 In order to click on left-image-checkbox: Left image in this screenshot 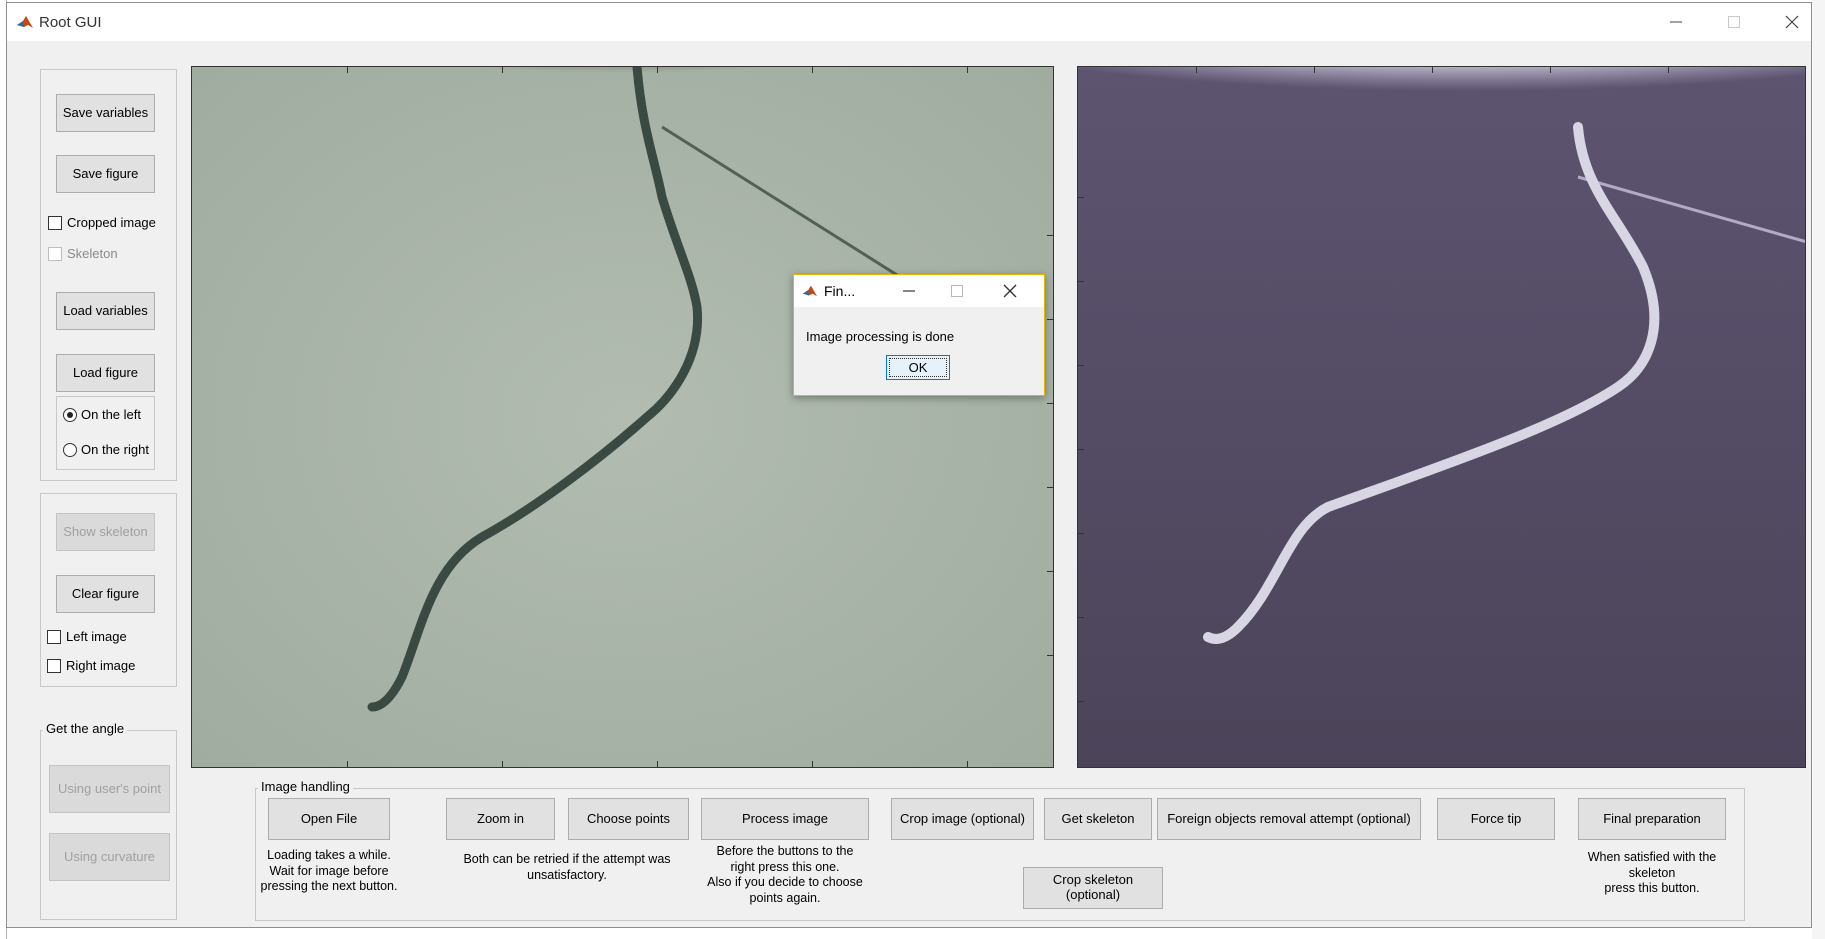, I will do `click(87, 636)`.